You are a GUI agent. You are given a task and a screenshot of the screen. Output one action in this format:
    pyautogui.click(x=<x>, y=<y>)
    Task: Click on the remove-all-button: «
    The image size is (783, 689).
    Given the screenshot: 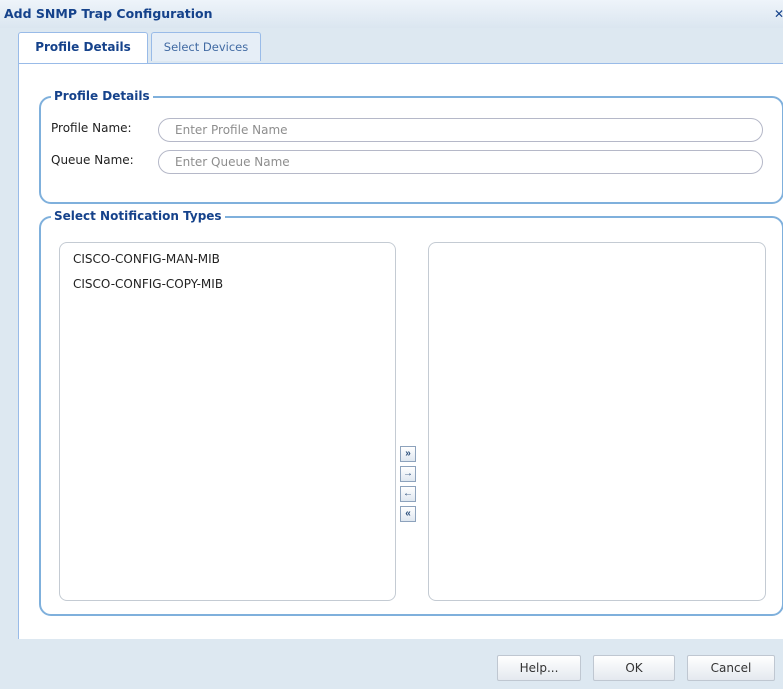 What is the action you would take?
    pyautogui.click(x=408, y=514)
    